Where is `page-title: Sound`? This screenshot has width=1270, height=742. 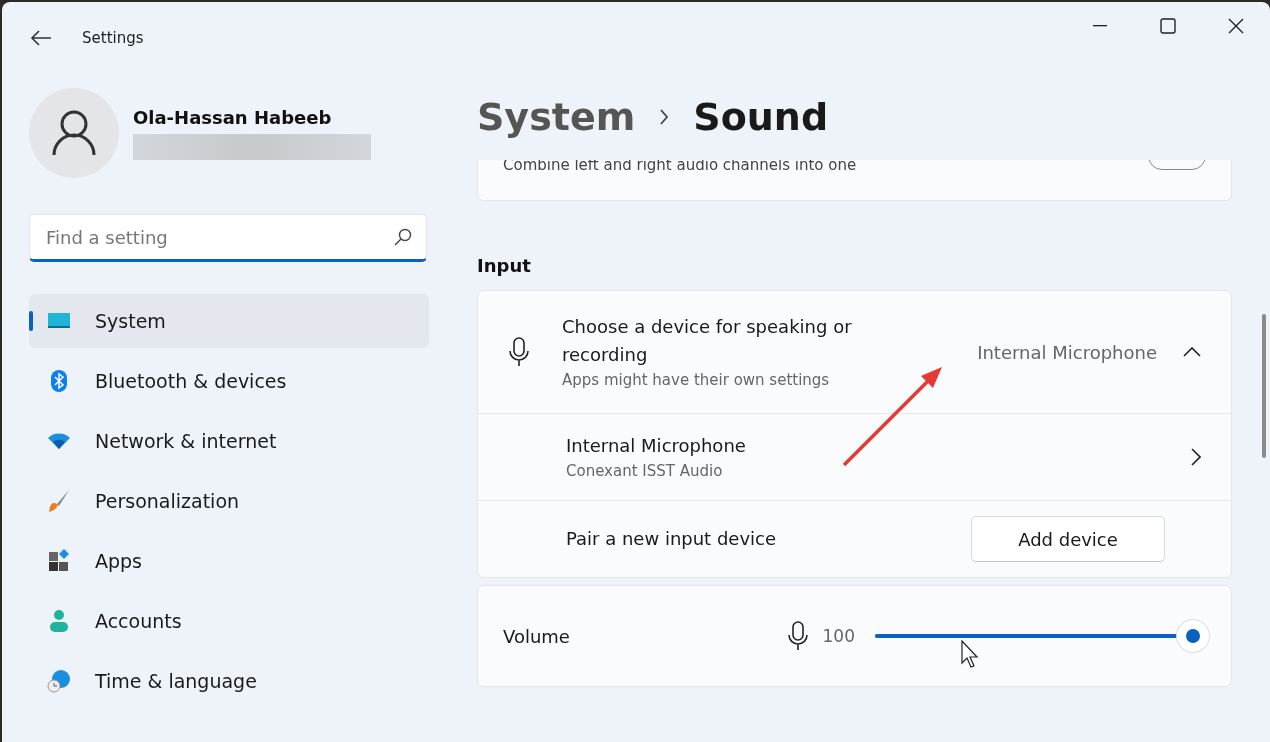
page-title: Sound is located at coordinates (761, 117).